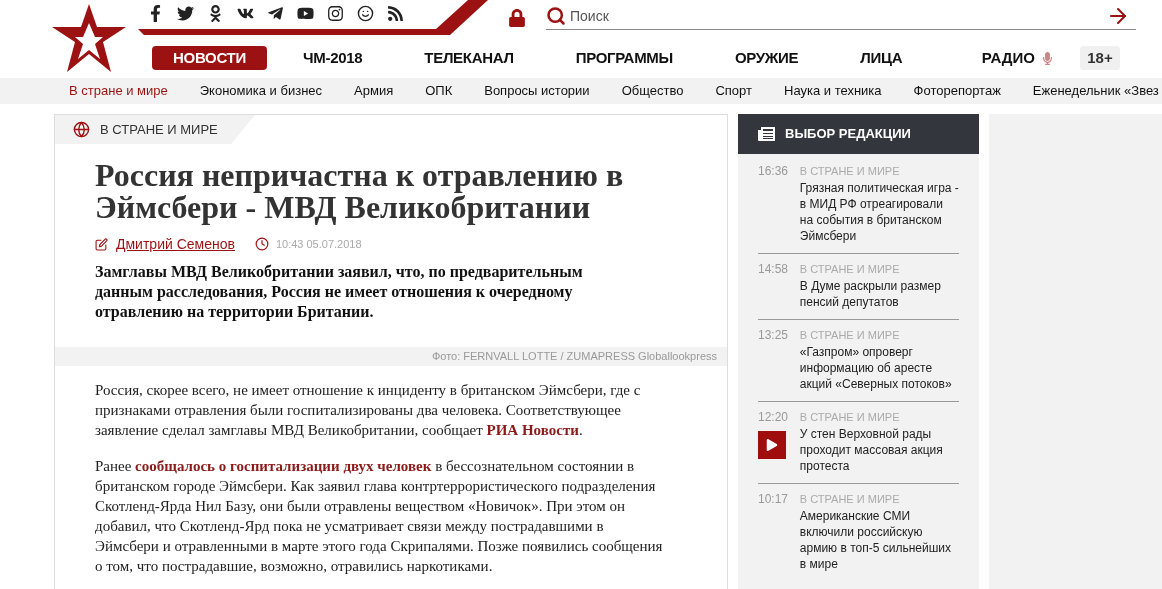 The height and width of the screenshot is (589, 1162). Describe the element at coordinates (774, 417) in the screenshot. I see `news-time: 12:20` at that location.